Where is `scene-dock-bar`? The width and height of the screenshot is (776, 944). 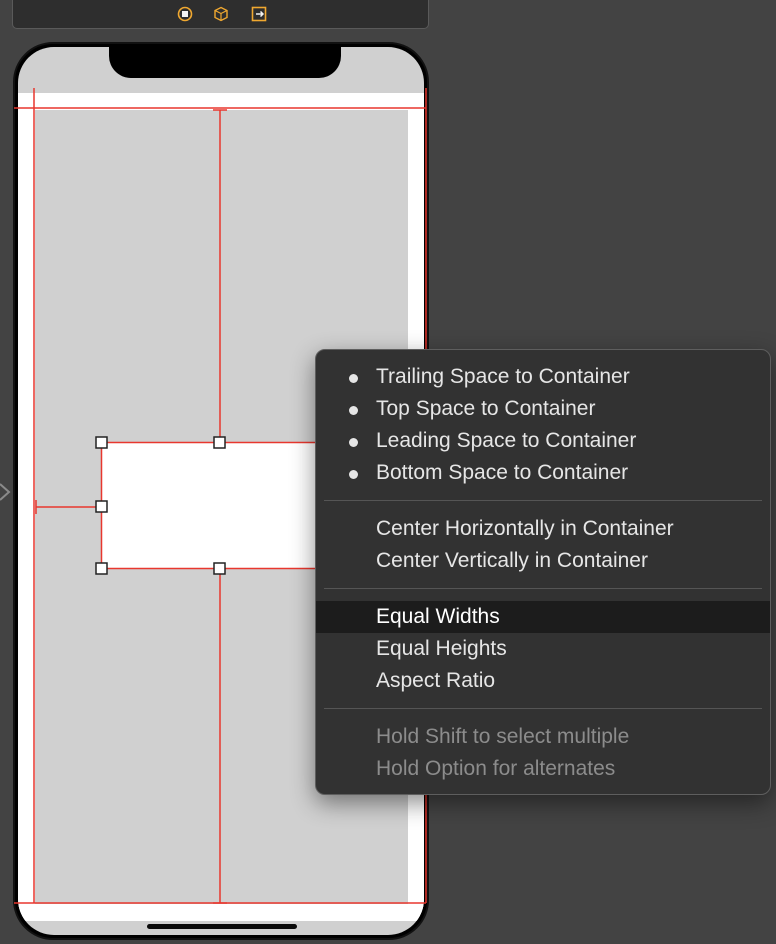
scene-dock-bar is located at coordinates (220, 14).